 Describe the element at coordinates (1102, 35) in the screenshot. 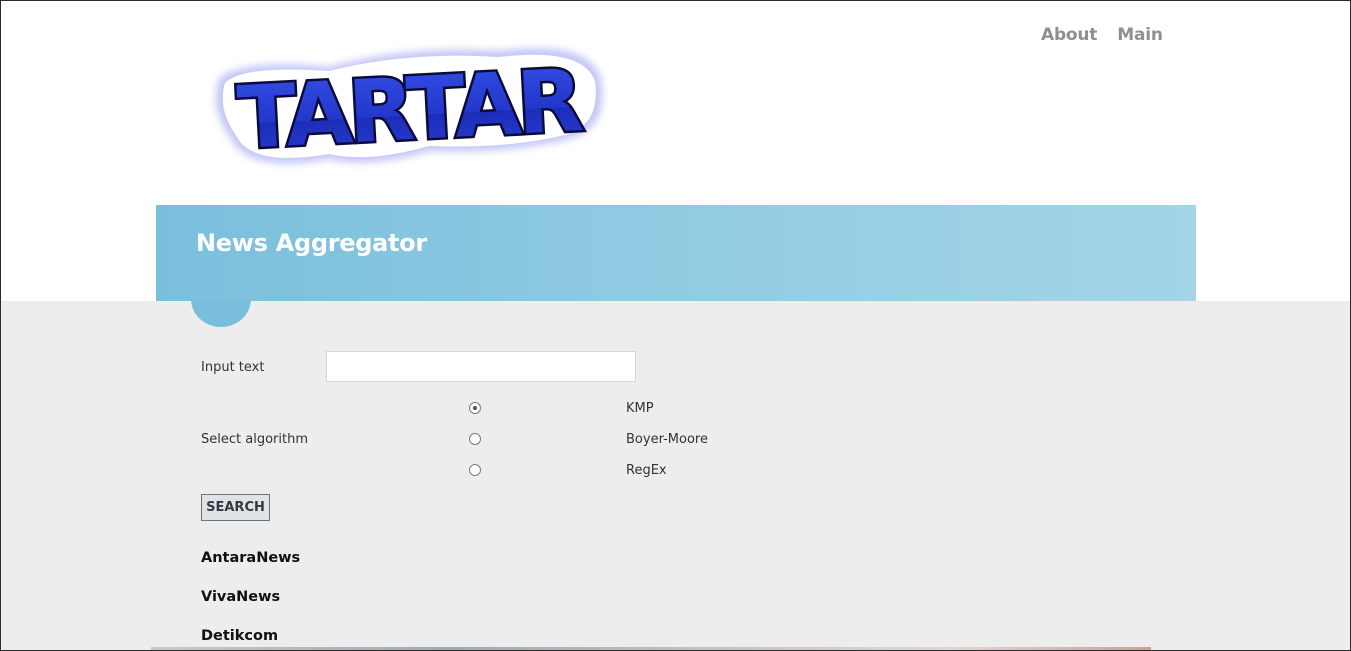

I see `top-nav: About Main` at that location.